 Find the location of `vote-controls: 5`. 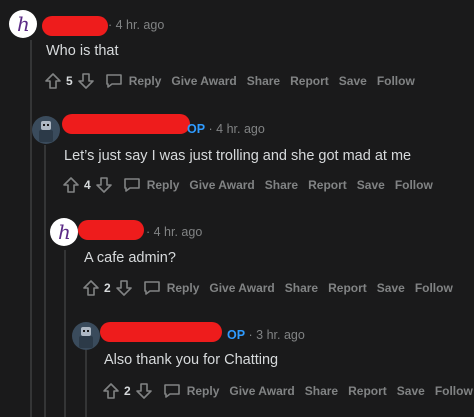

vote-controls: 5 is located at coordinates (69, 81).